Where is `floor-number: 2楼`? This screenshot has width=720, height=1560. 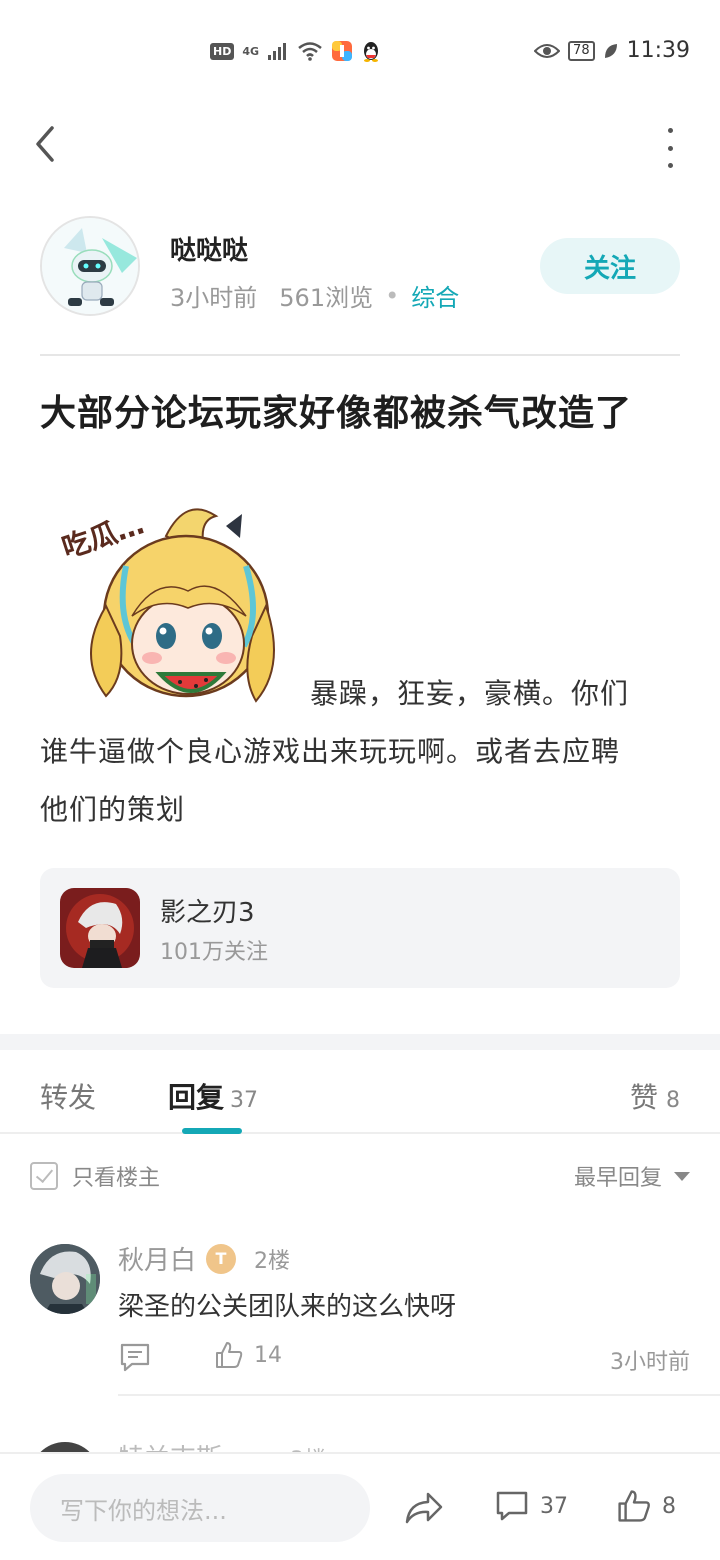 floor-number: 2楼 is located at coordinates (272, 1261).